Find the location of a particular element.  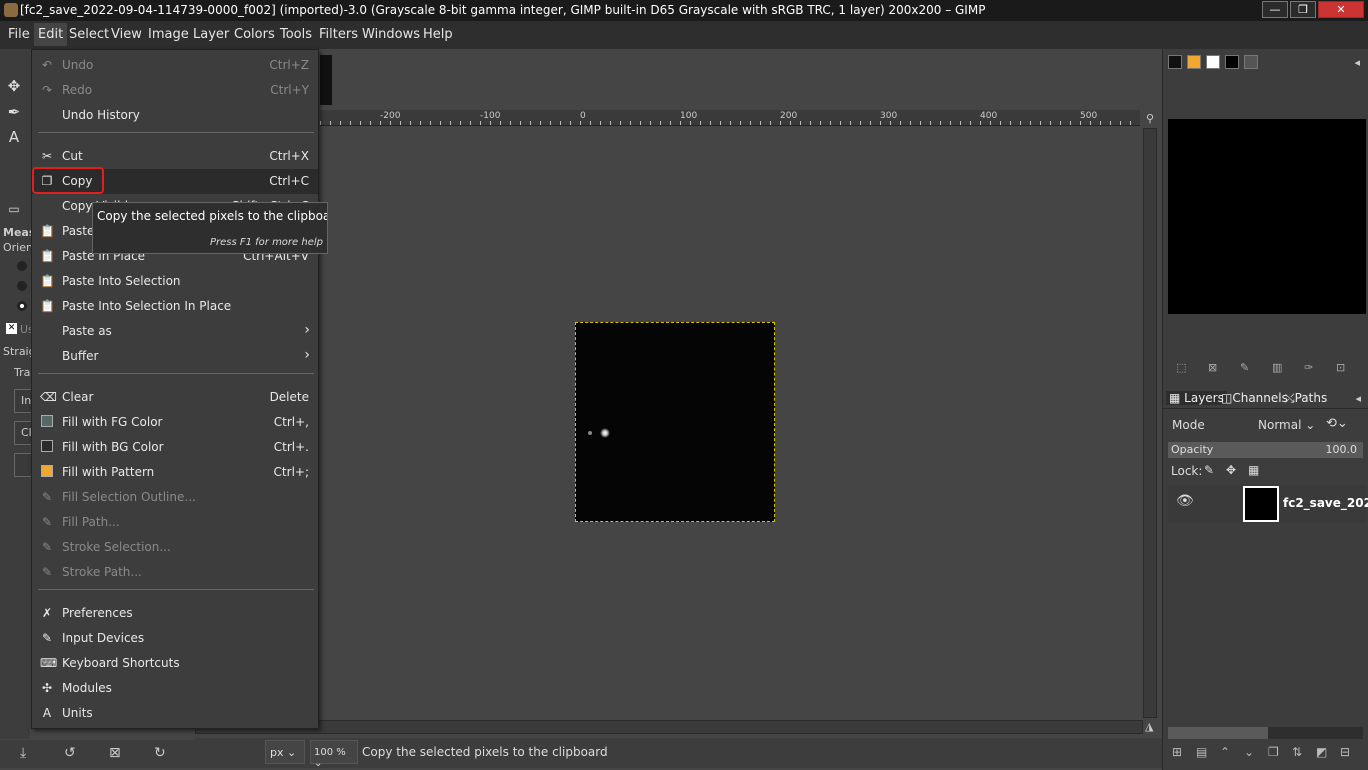

move-tool-icon: ✥ is located at coordinates (14, 87).